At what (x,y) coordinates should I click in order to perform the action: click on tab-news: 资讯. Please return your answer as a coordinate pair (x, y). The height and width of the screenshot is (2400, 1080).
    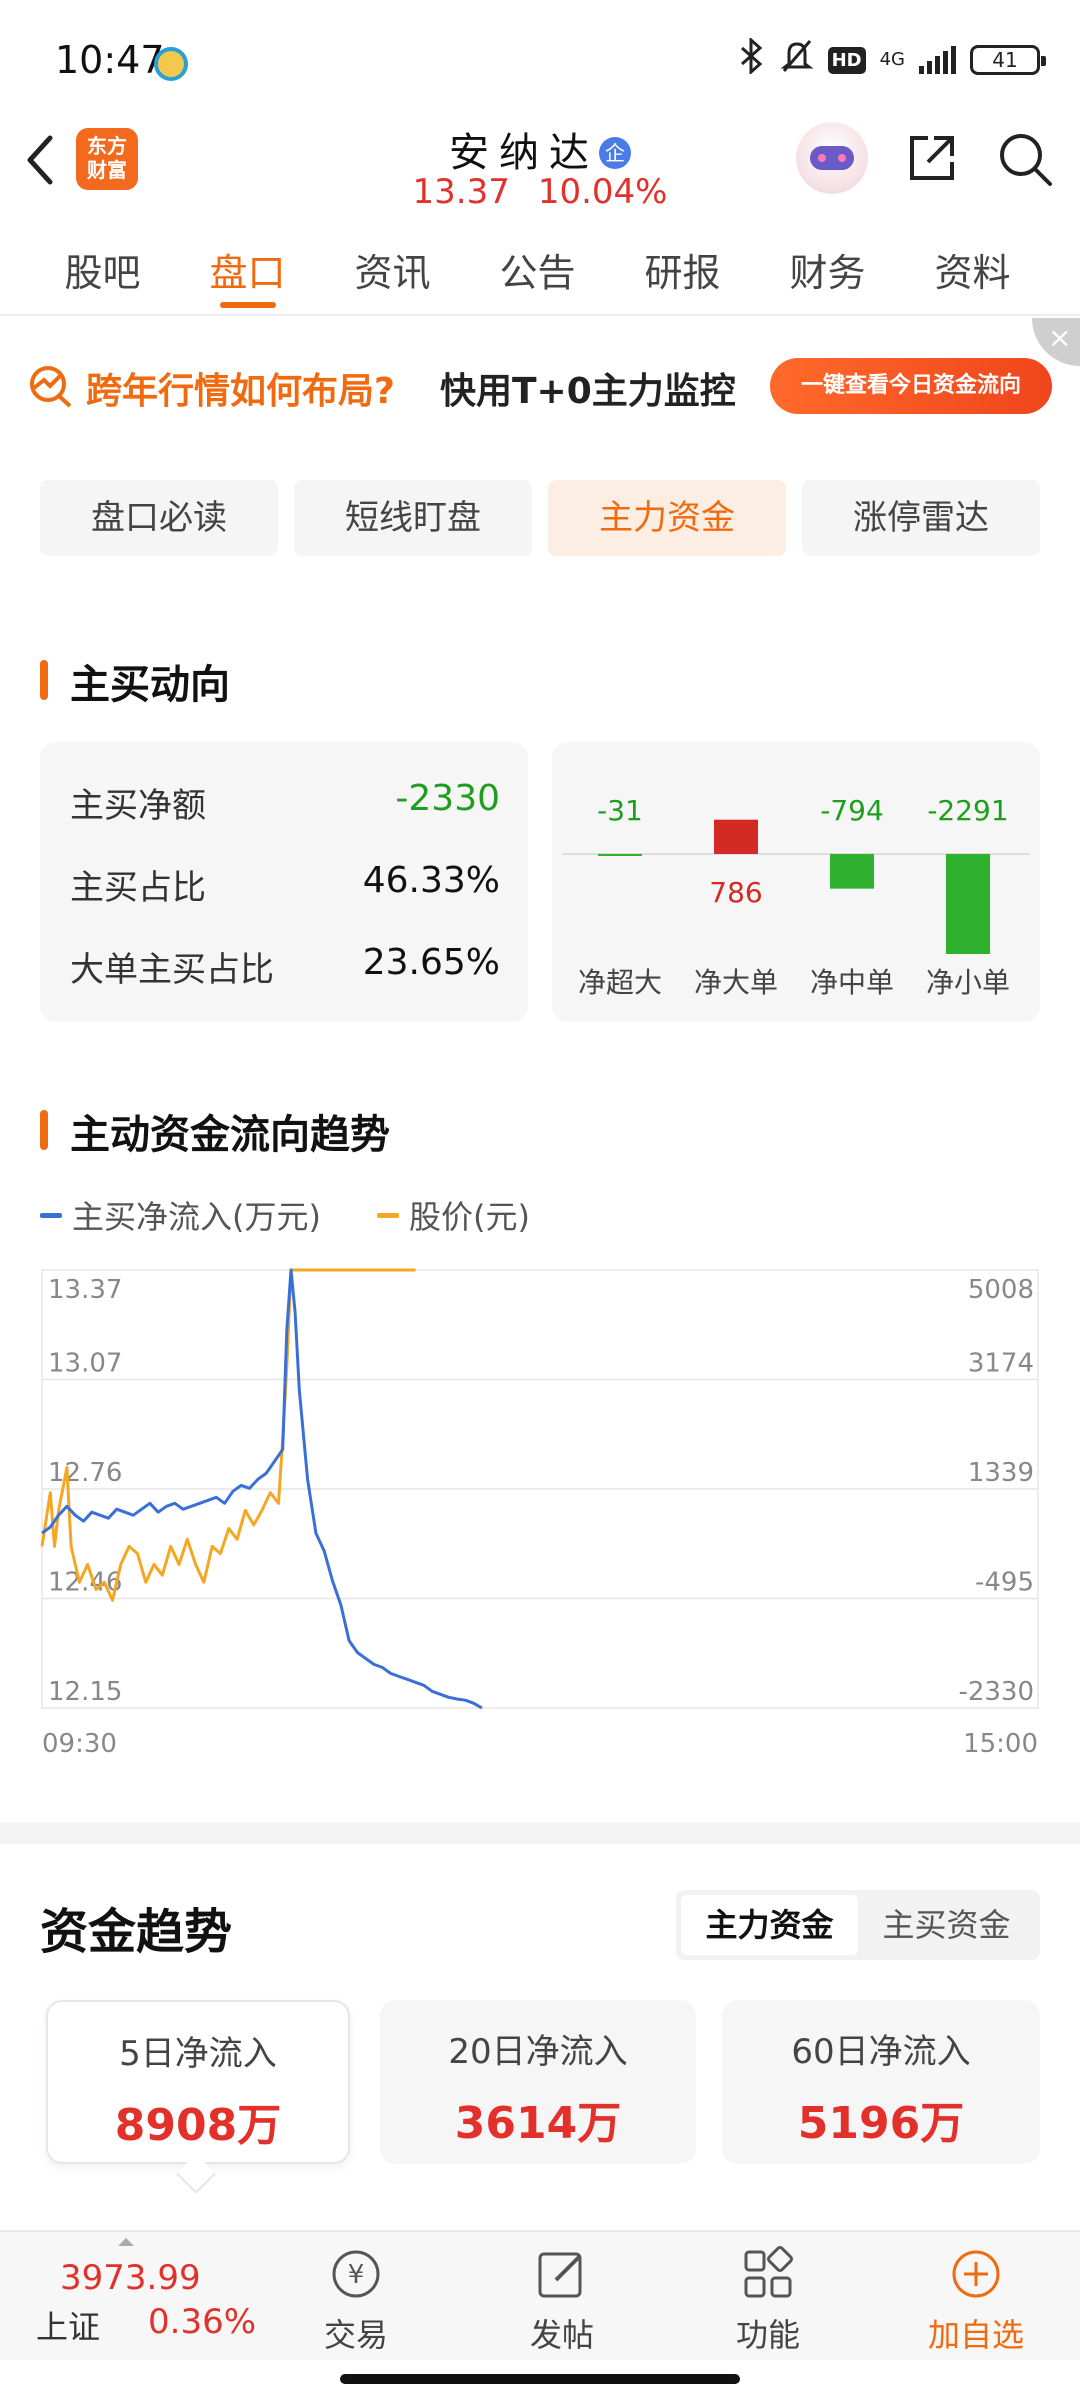
    Looking at the image, I should click on (392, 267).